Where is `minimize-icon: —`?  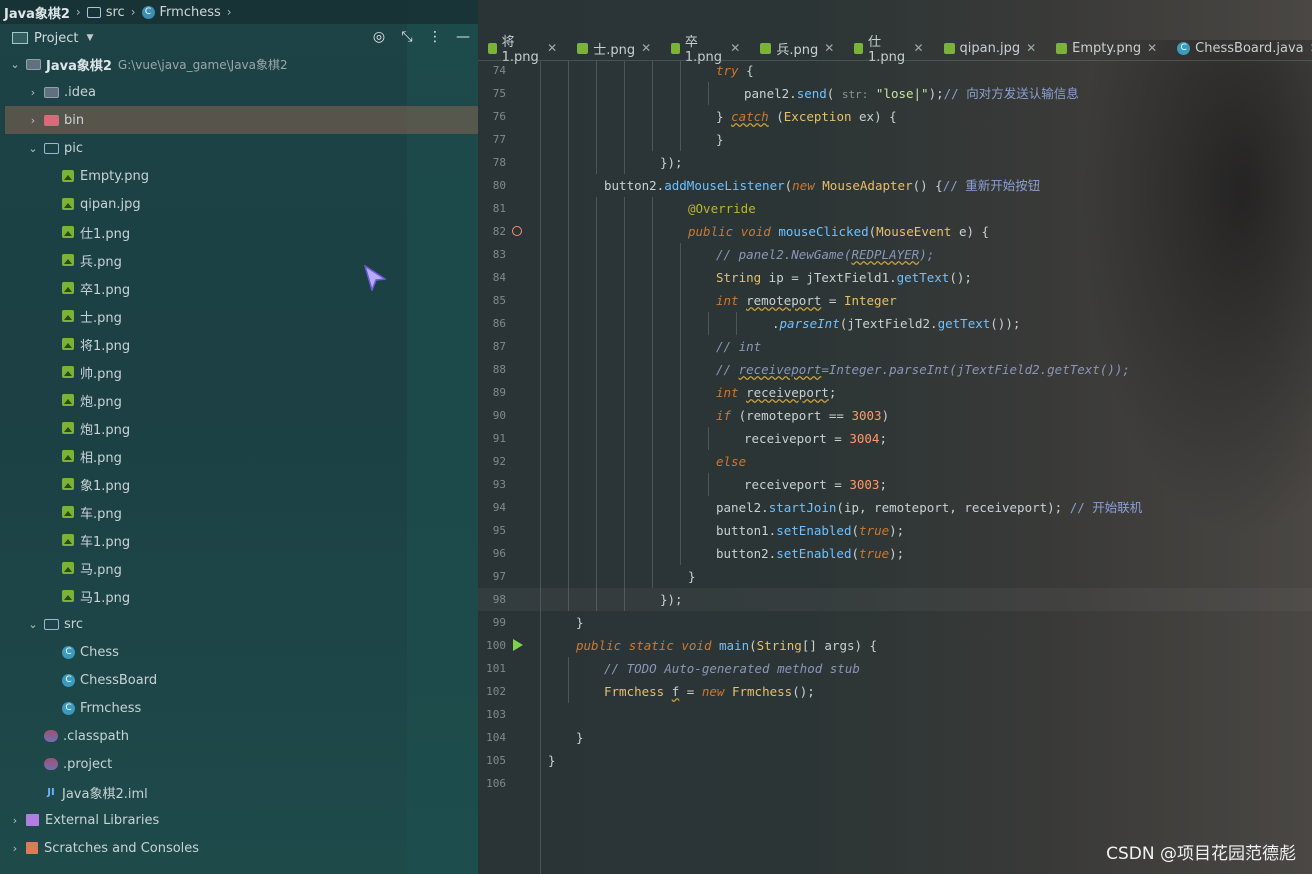
minimize-icon: — is located at coordinates (463, 37).